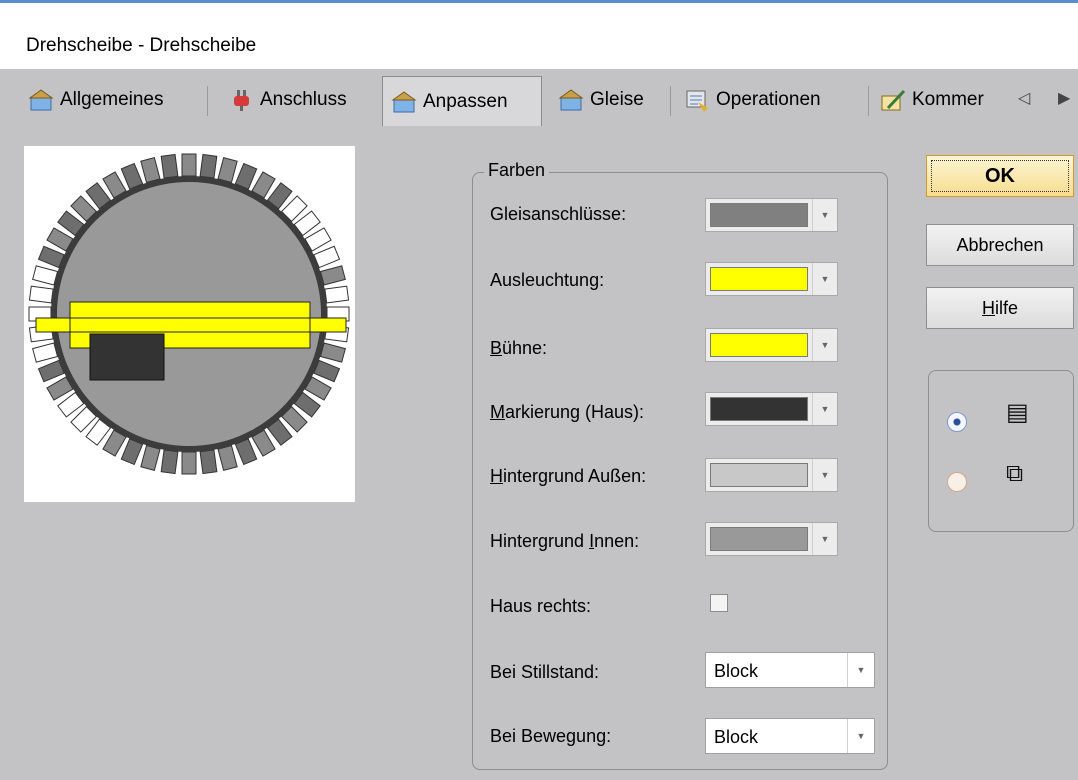 The height and width of the screenshot is (780, 1078). Describe the element at coordinates (1015, 473) in the screenshot. I see `cascade-view-icon: ⧉` at that location.